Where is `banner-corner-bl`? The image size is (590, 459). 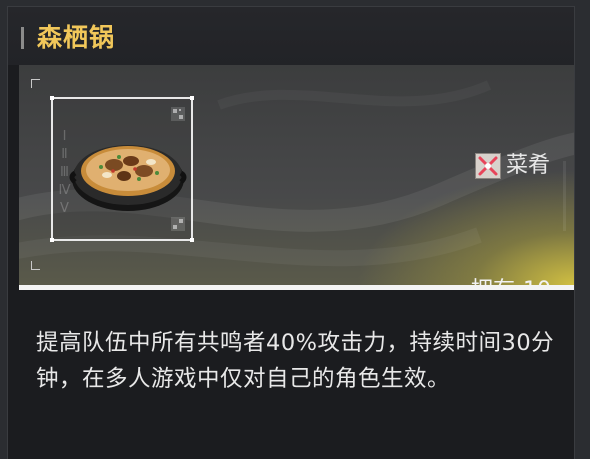 banner-corner-bl is located at coordinates (35, 265).